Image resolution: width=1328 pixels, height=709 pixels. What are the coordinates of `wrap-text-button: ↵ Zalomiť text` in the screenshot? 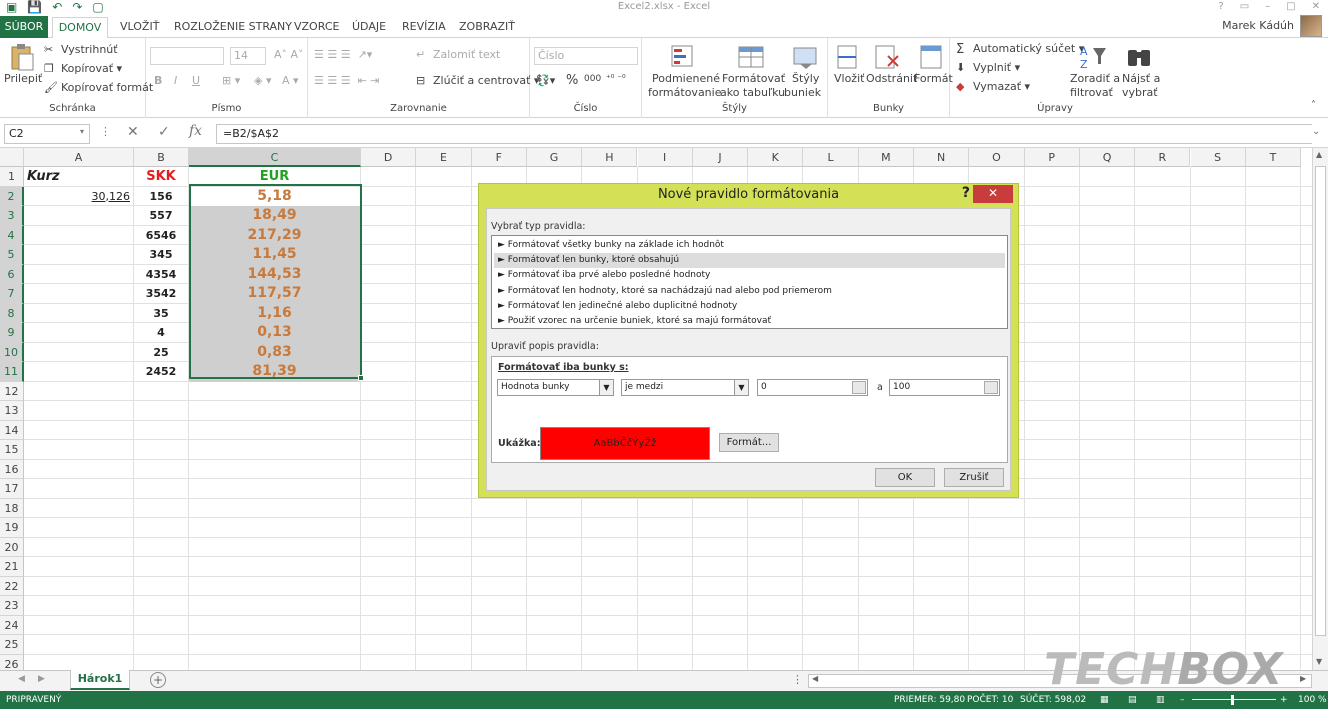 It's located at (458, 55).